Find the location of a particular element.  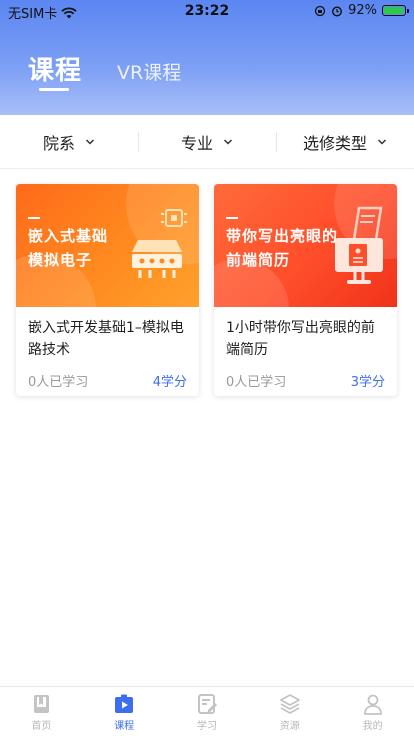

status-bar: 无SIM卡 23:22 92% is located at coordinates (207, 11).